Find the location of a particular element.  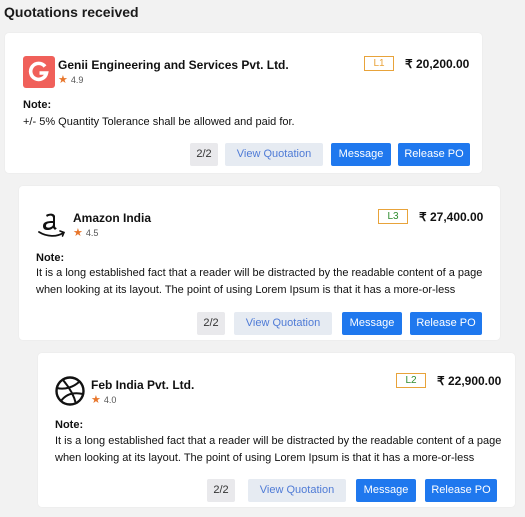

rank-badge: L2 is located at coordinates (411, 380).